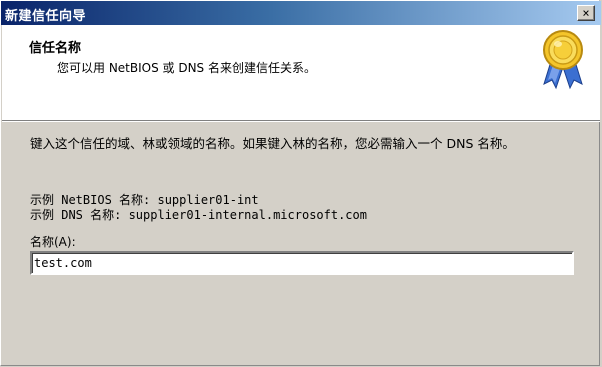 The width and height of the screenshot is (602, 367). What do you see at coordinates (53, 242) in the screenshot?
I see `name-label: 名称(A):` at bounding box center [53, 242].